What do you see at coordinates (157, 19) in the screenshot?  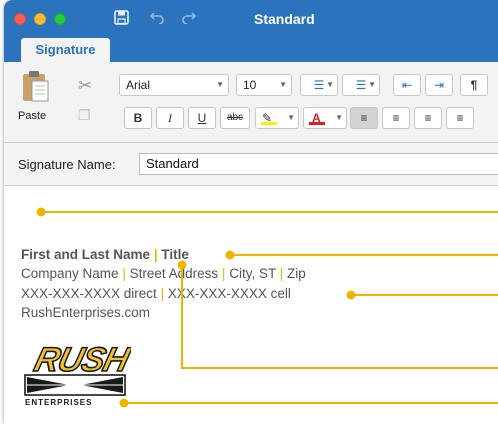 I see `undo-icon` at bounding box center [157, 19].